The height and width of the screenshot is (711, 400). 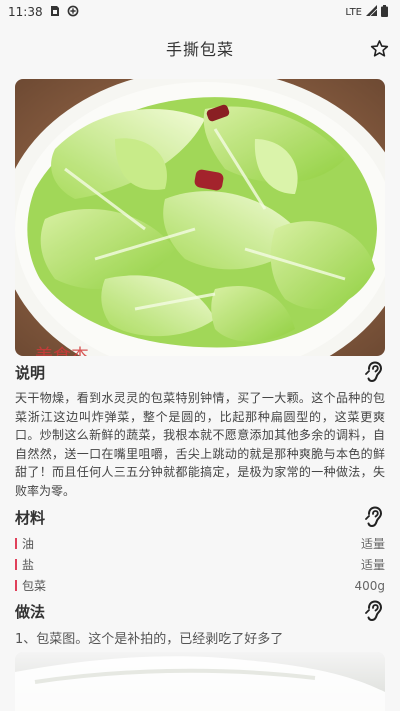 I want to click on step-image, so click(x=200, y=681).